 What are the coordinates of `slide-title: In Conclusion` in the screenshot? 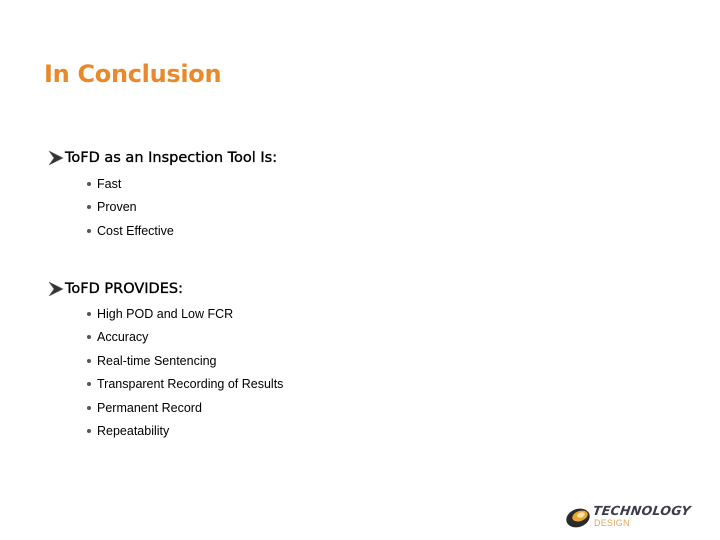 It's located at (133, 74).